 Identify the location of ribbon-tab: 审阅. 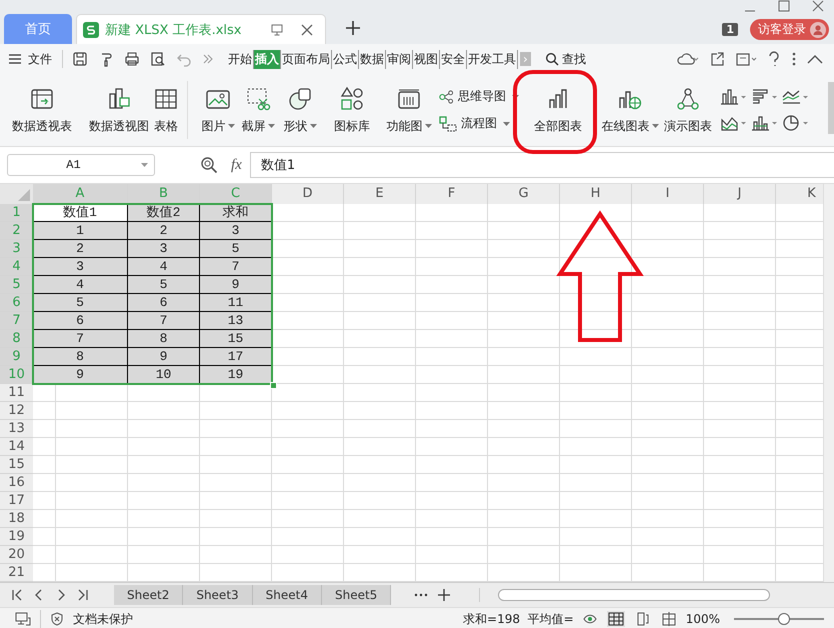
(399, 59).